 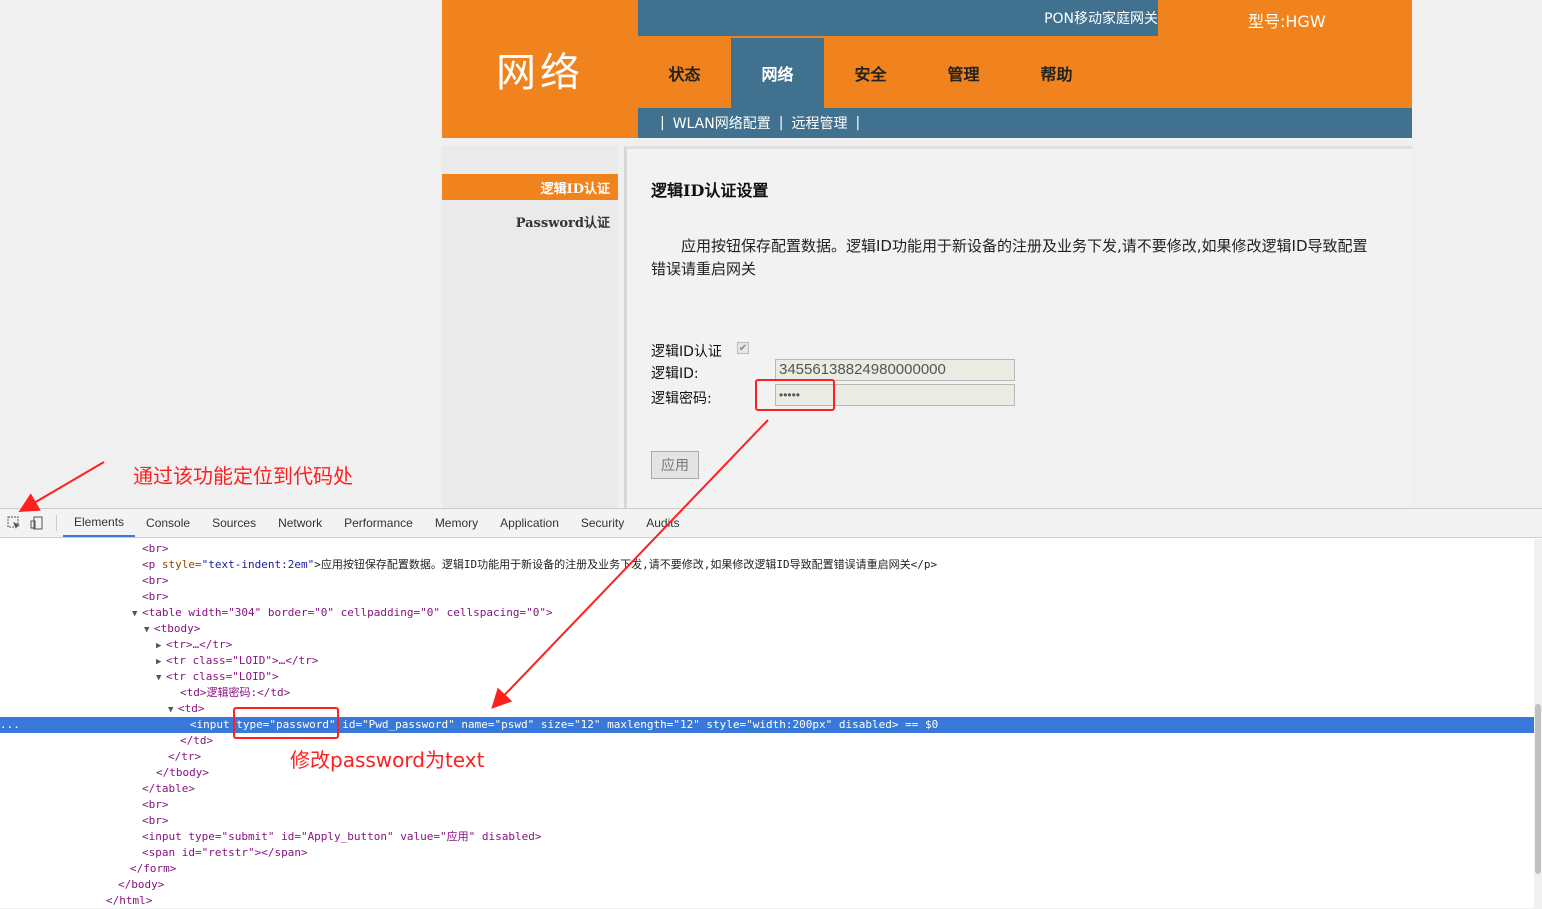 What do you see at coordinates (771, 789) in the screenshot?
I see `dom-node: </table>` at bounding box center [771, 789].